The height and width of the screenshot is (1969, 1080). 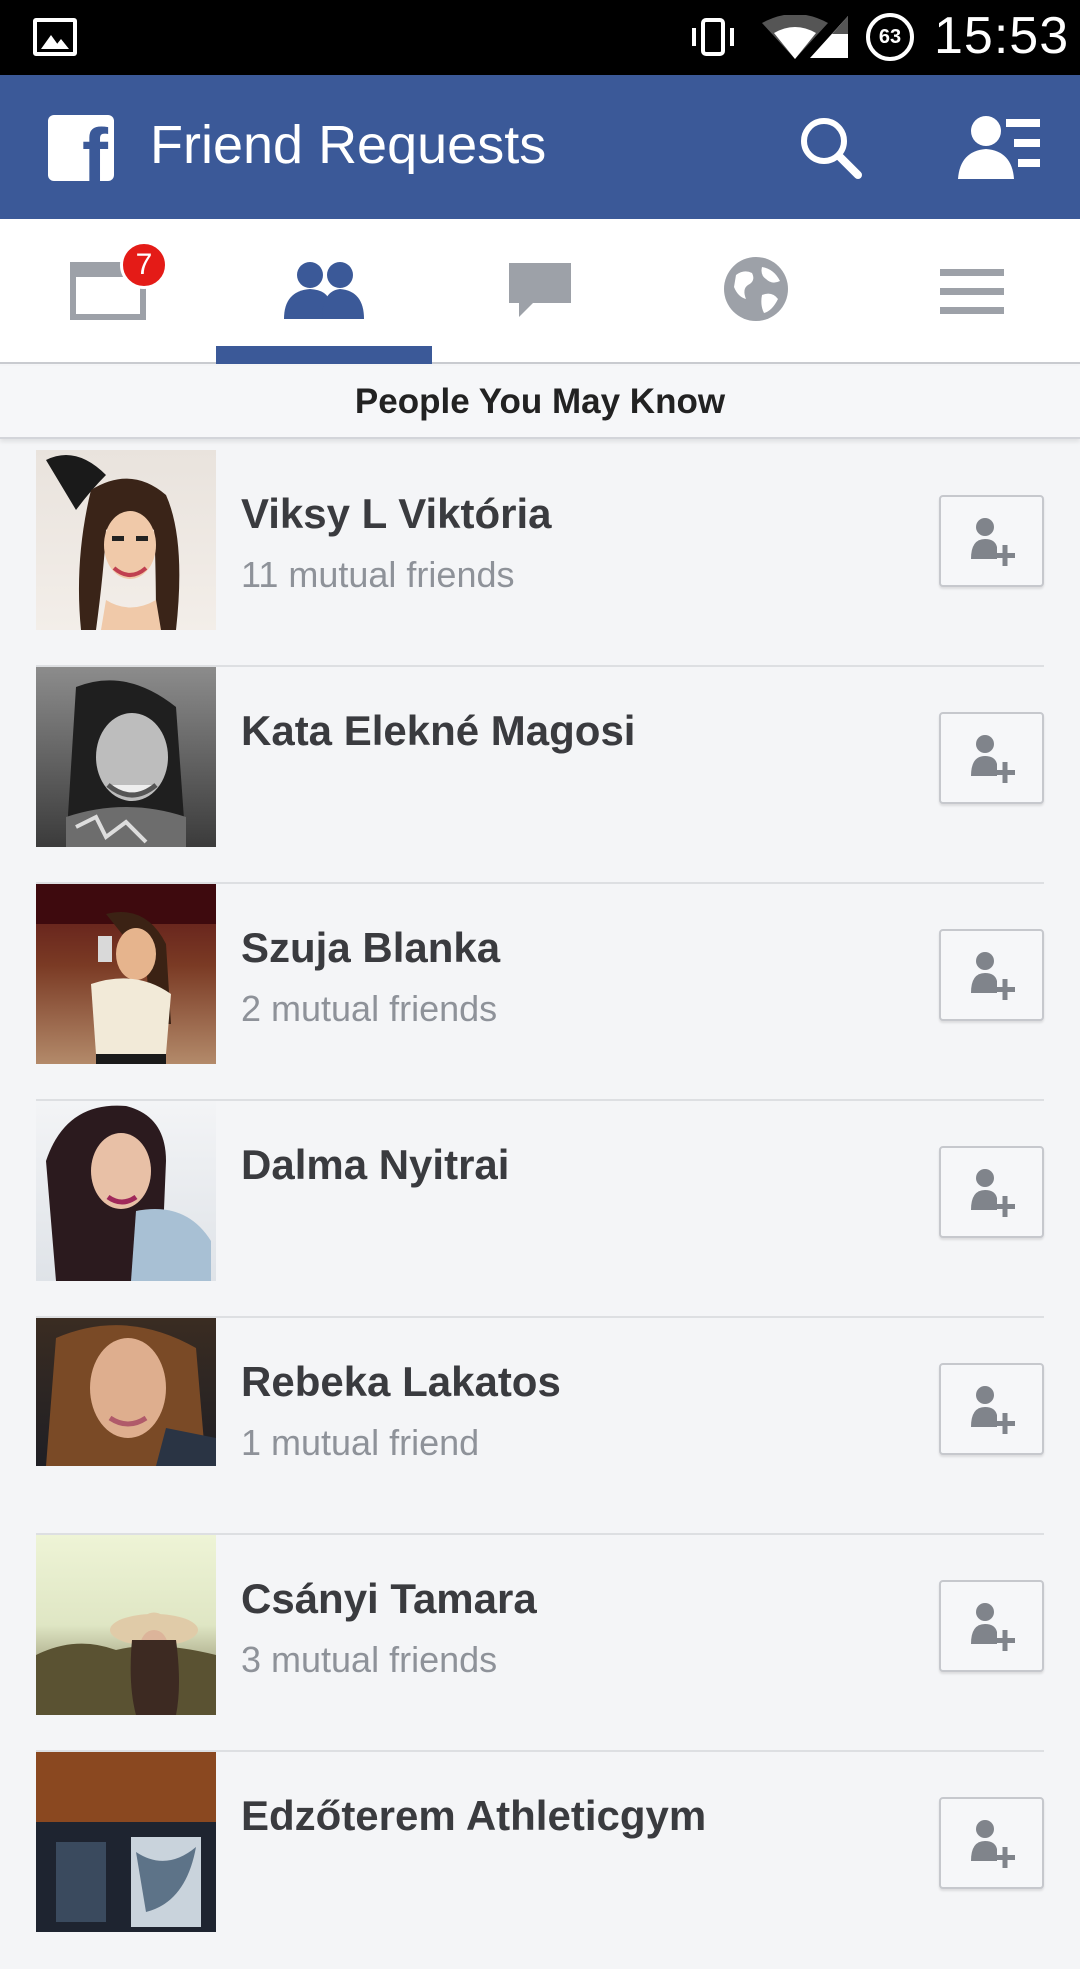 I want to click on page-title: Friend Requests, so click(x=348, y=145).